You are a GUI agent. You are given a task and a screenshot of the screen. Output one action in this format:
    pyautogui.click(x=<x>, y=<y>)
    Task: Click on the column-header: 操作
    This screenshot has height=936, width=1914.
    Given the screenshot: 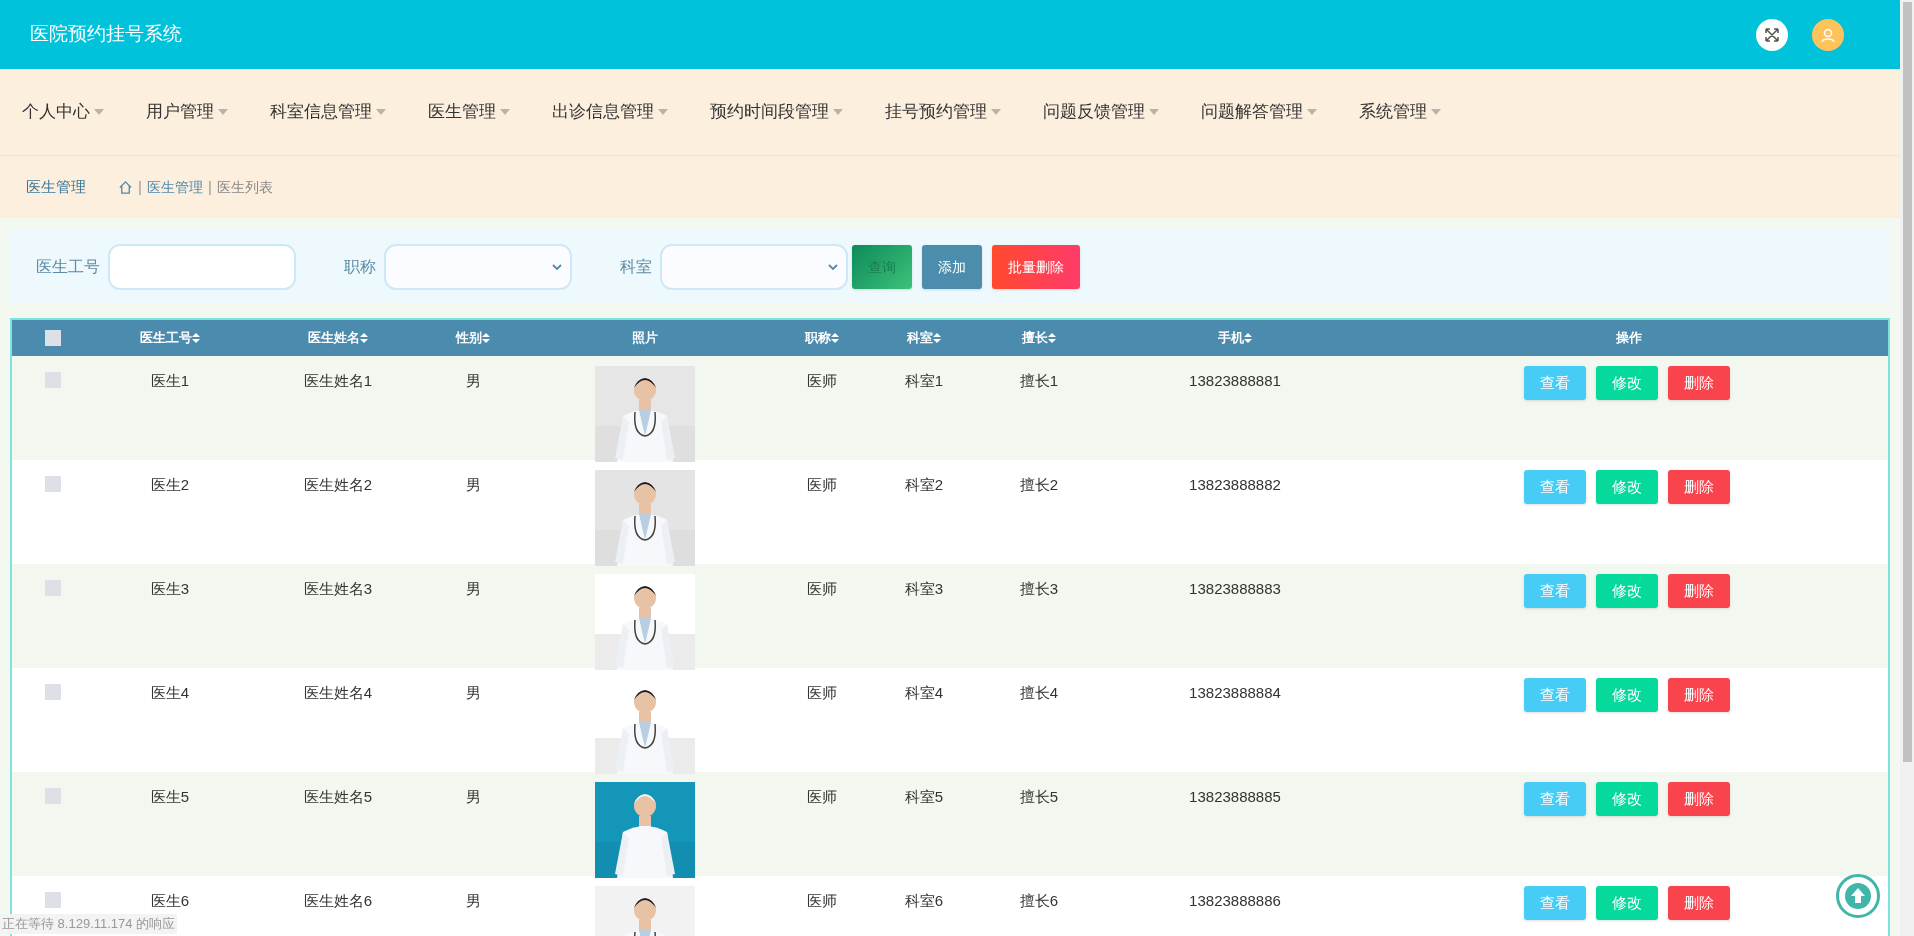 What is the action you would take?
    pyautogui.click(x=1629, y=338)
    